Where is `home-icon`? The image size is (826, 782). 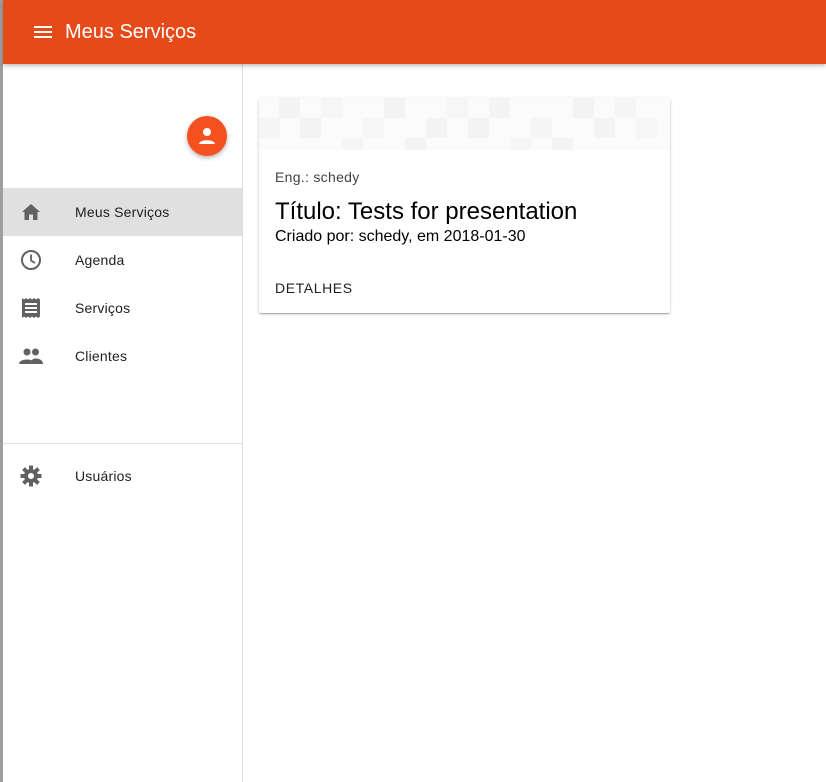
home-icon is located at coordinates (31, 212).